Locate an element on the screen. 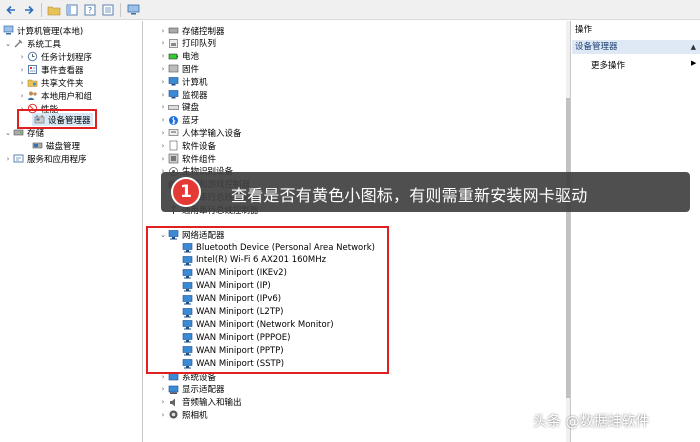  battery-icon is located at coordinates (173, 56).